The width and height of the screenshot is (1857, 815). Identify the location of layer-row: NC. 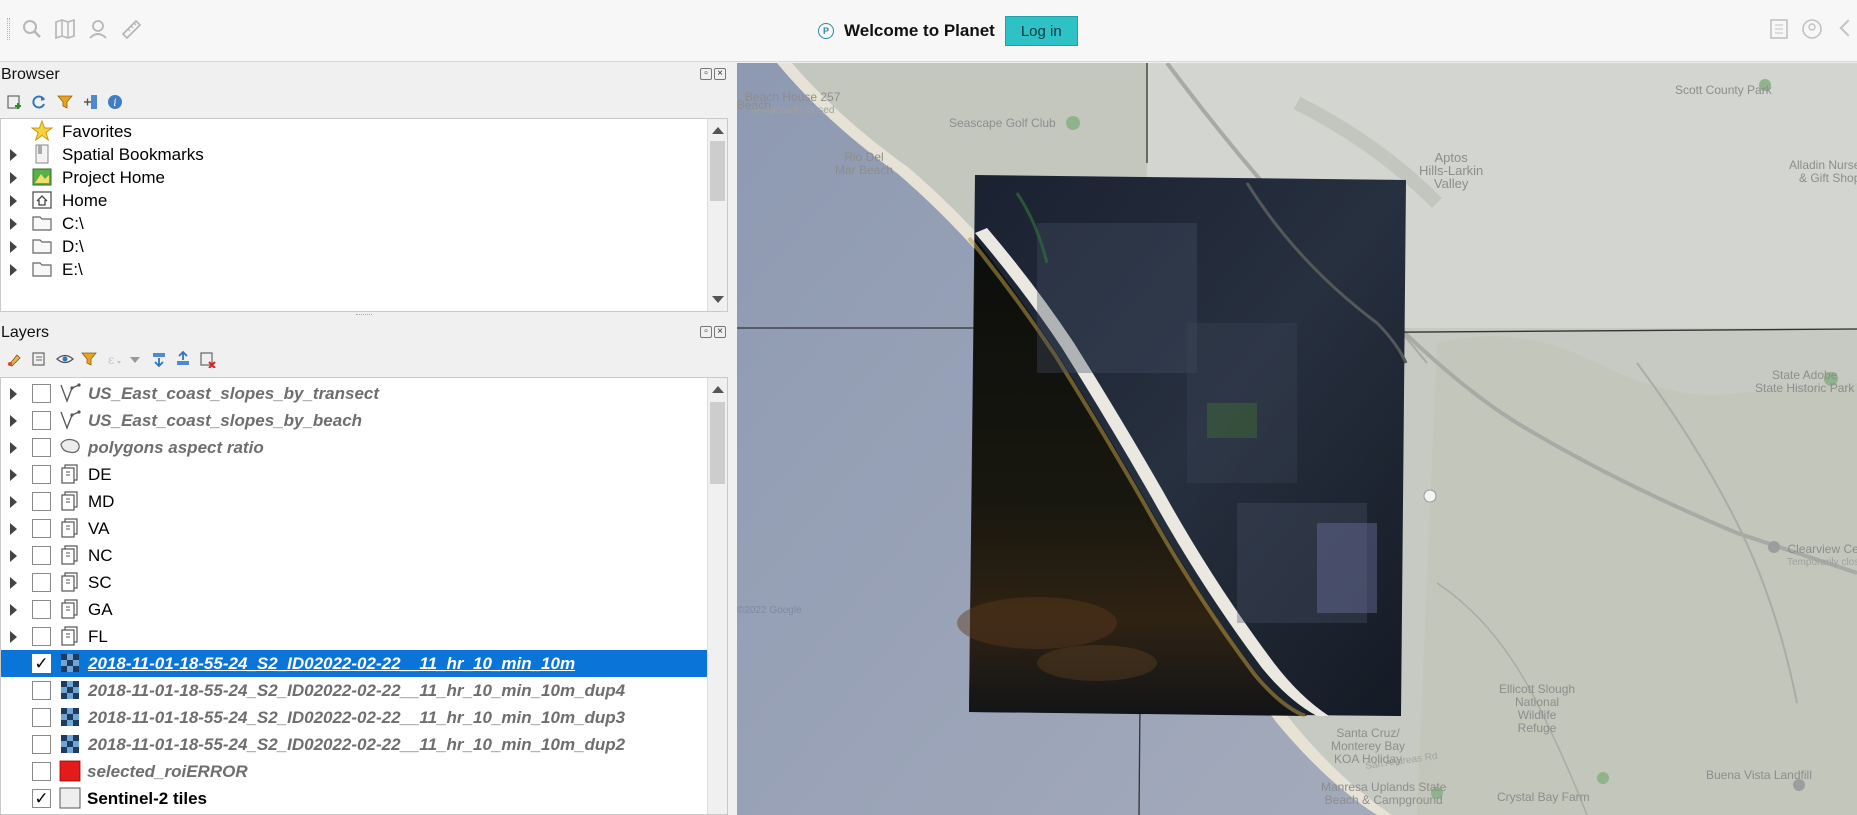
(354, 555).